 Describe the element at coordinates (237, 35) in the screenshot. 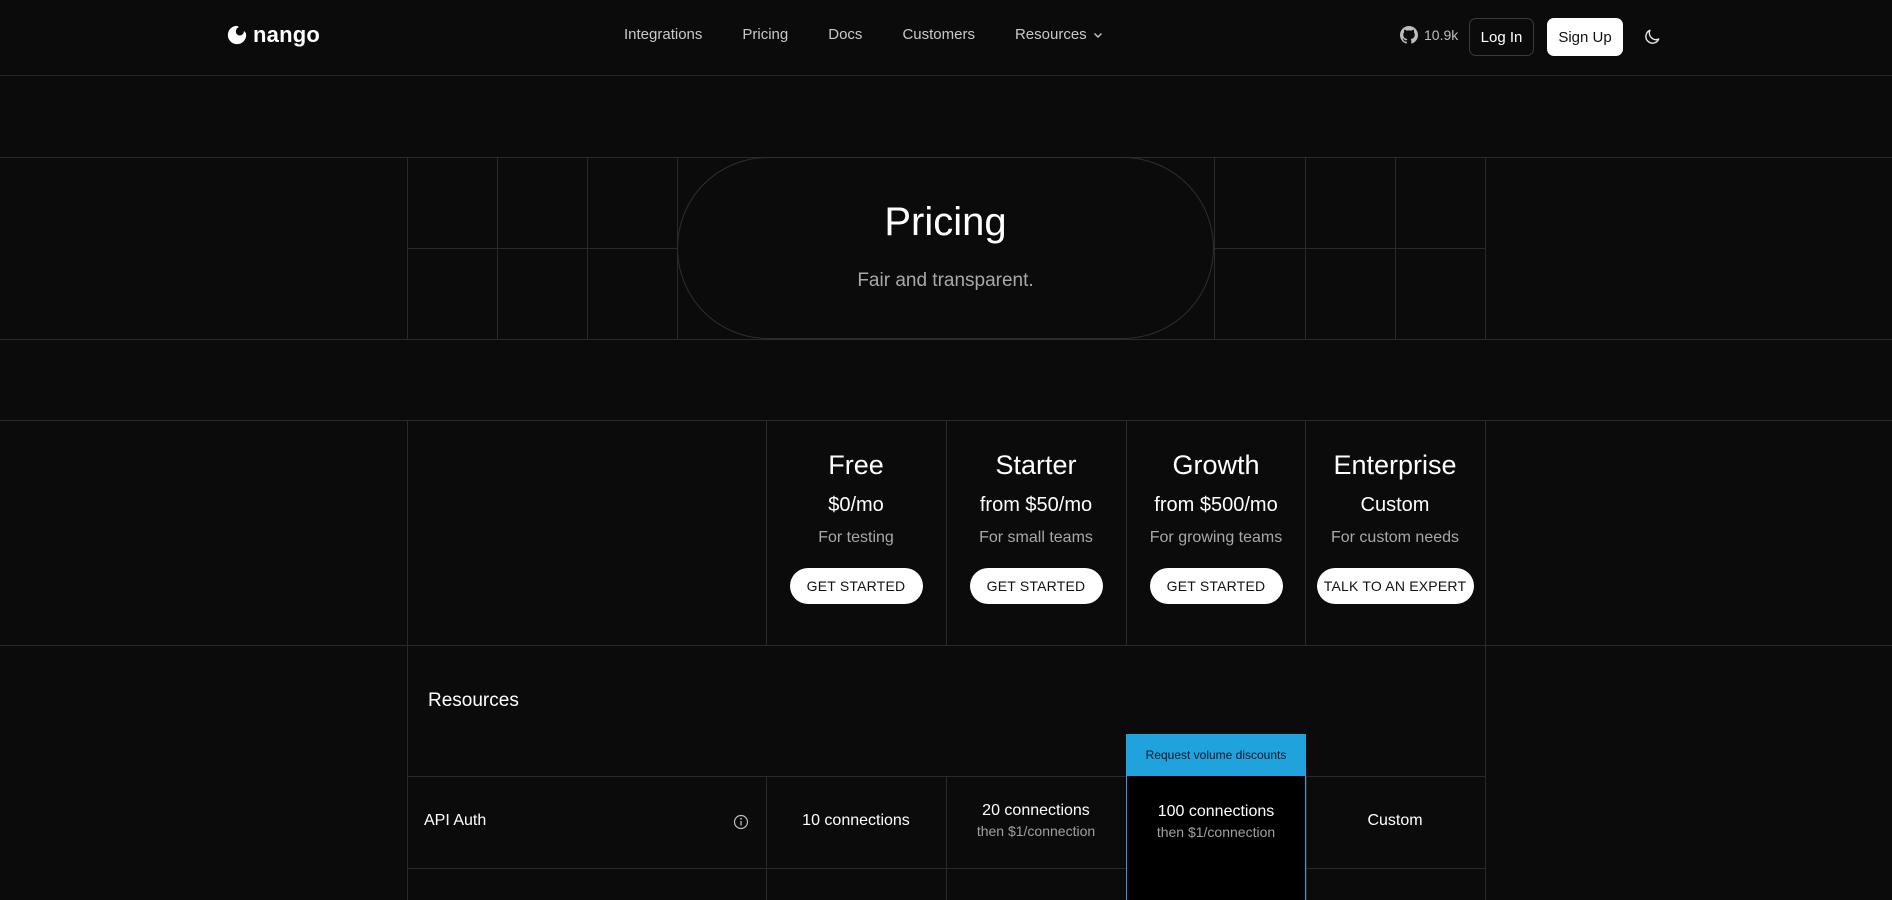

I see `nango-logo-icon` at that location.